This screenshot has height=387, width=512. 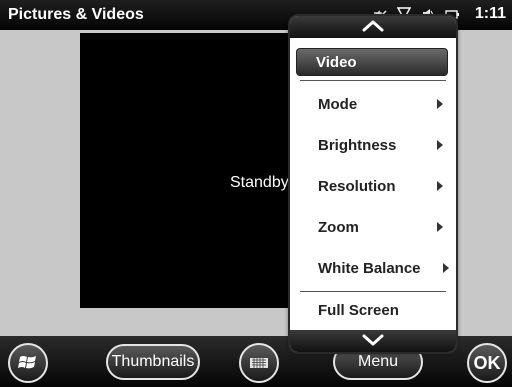 I want to click on menu-item-label: Full Screen, so click(x=358, y=310).